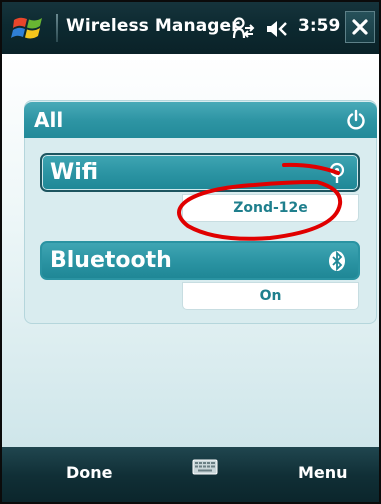 The height and width of the screenshot is (504, 381). I want to click on connectivity-icon, so click(243, 29).